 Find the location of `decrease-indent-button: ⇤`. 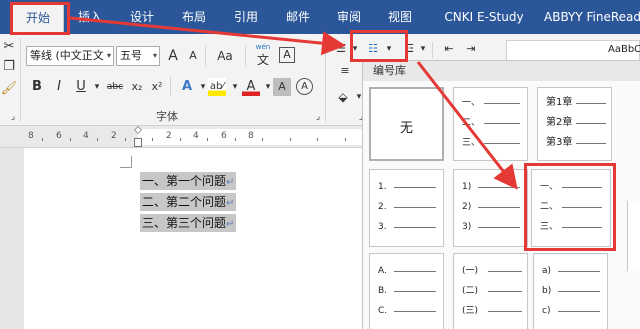

decrease-indent-button: ⇤ is located at coordinates (449, 49).